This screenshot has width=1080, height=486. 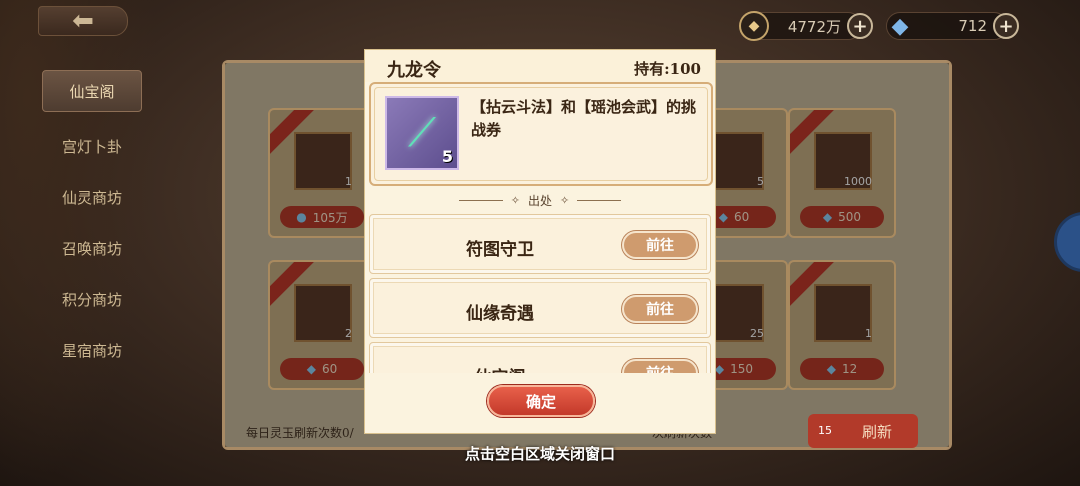 I want to click on jade-currency-bar: ◆ 712 +, so click(x=952, y=26).